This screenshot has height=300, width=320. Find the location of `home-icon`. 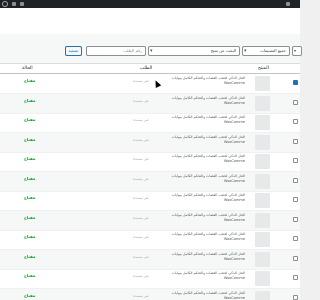

home-icon is located at coordinates (14, 4).